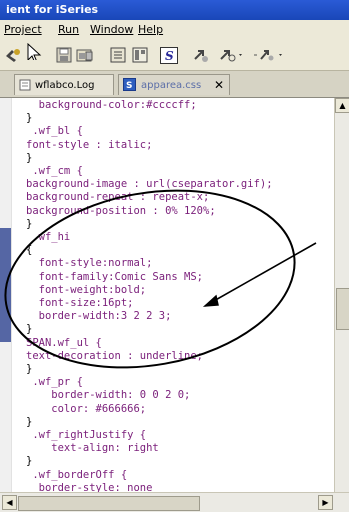 This screenshot has height=512, width=349. What do you see at coordinates (64, 55) in the screenshot?
I see `save-icon` at bounding box center [64, 55].